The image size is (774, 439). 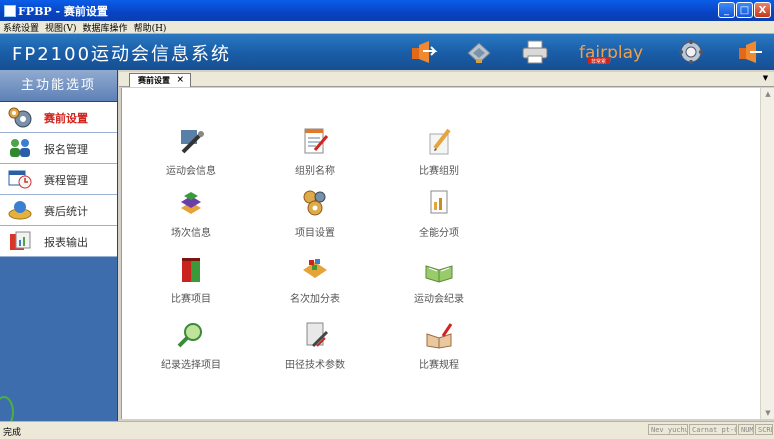 What do you see at coordinates (691, 52) in the screenshot?
I see `settings-gear-icon` at bounding box center [691, 52].